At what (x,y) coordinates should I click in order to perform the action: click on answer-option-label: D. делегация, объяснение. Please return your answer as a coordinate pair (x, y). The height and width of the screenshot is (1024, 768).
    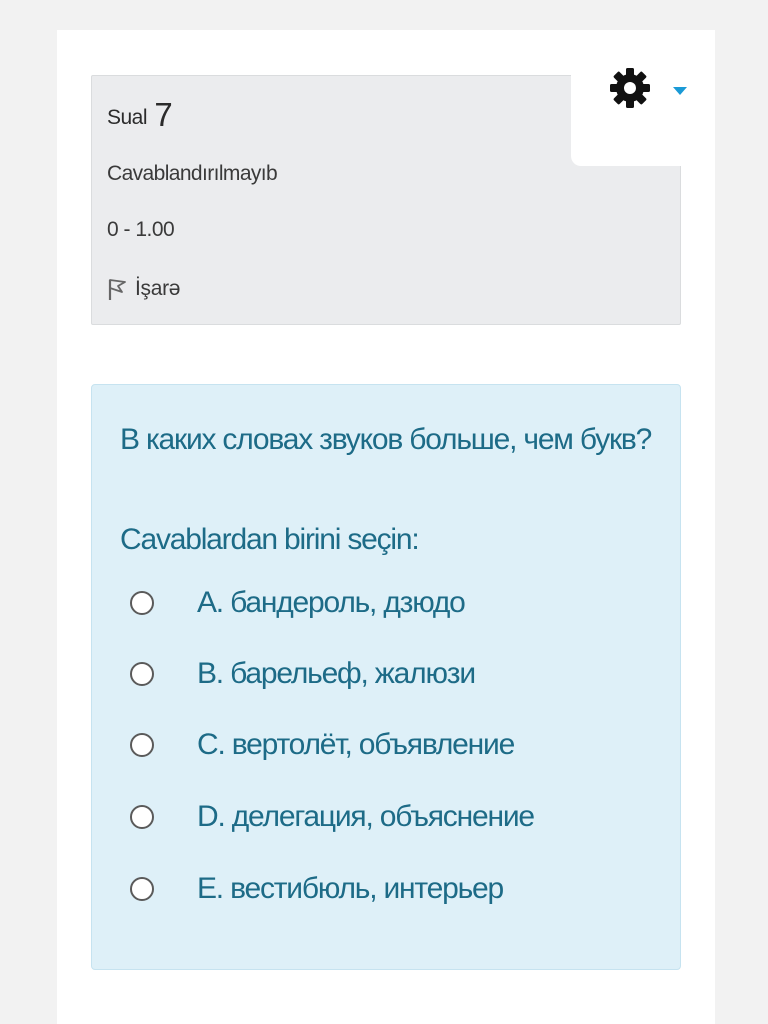
    Looking at the image, I should click on (366, 816).